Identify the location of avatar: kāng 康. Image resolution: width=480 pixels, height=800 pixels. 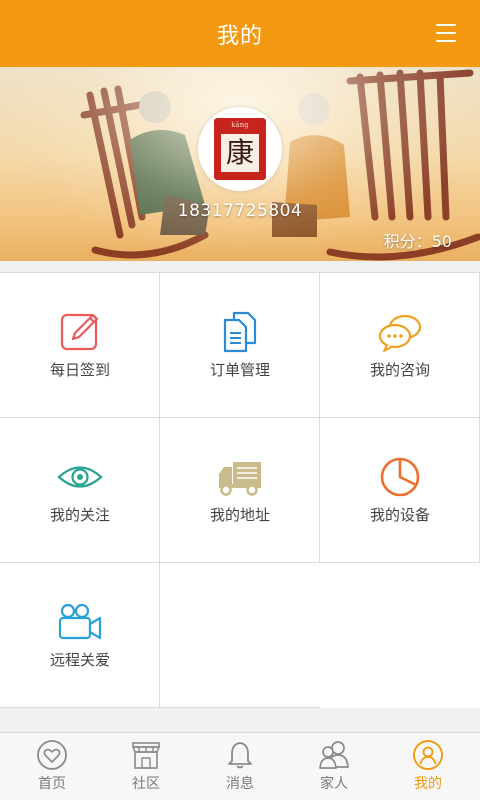
(240, 149).